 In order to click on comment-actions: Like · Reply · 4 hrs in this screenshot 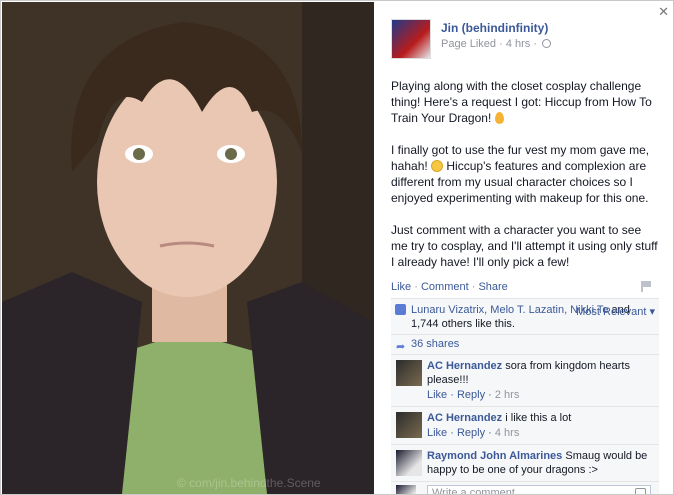, I will do `click(473, 433)`.